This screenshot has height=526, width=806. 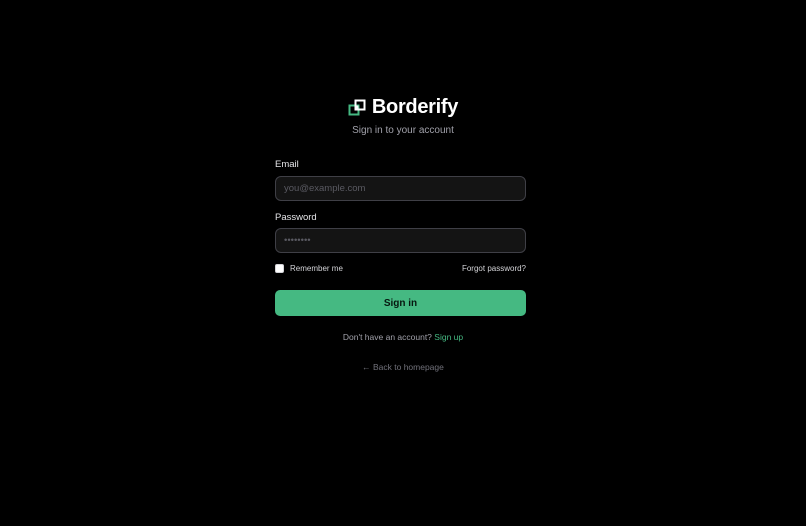 I want to click on password-field, so click(x=400, y=240).